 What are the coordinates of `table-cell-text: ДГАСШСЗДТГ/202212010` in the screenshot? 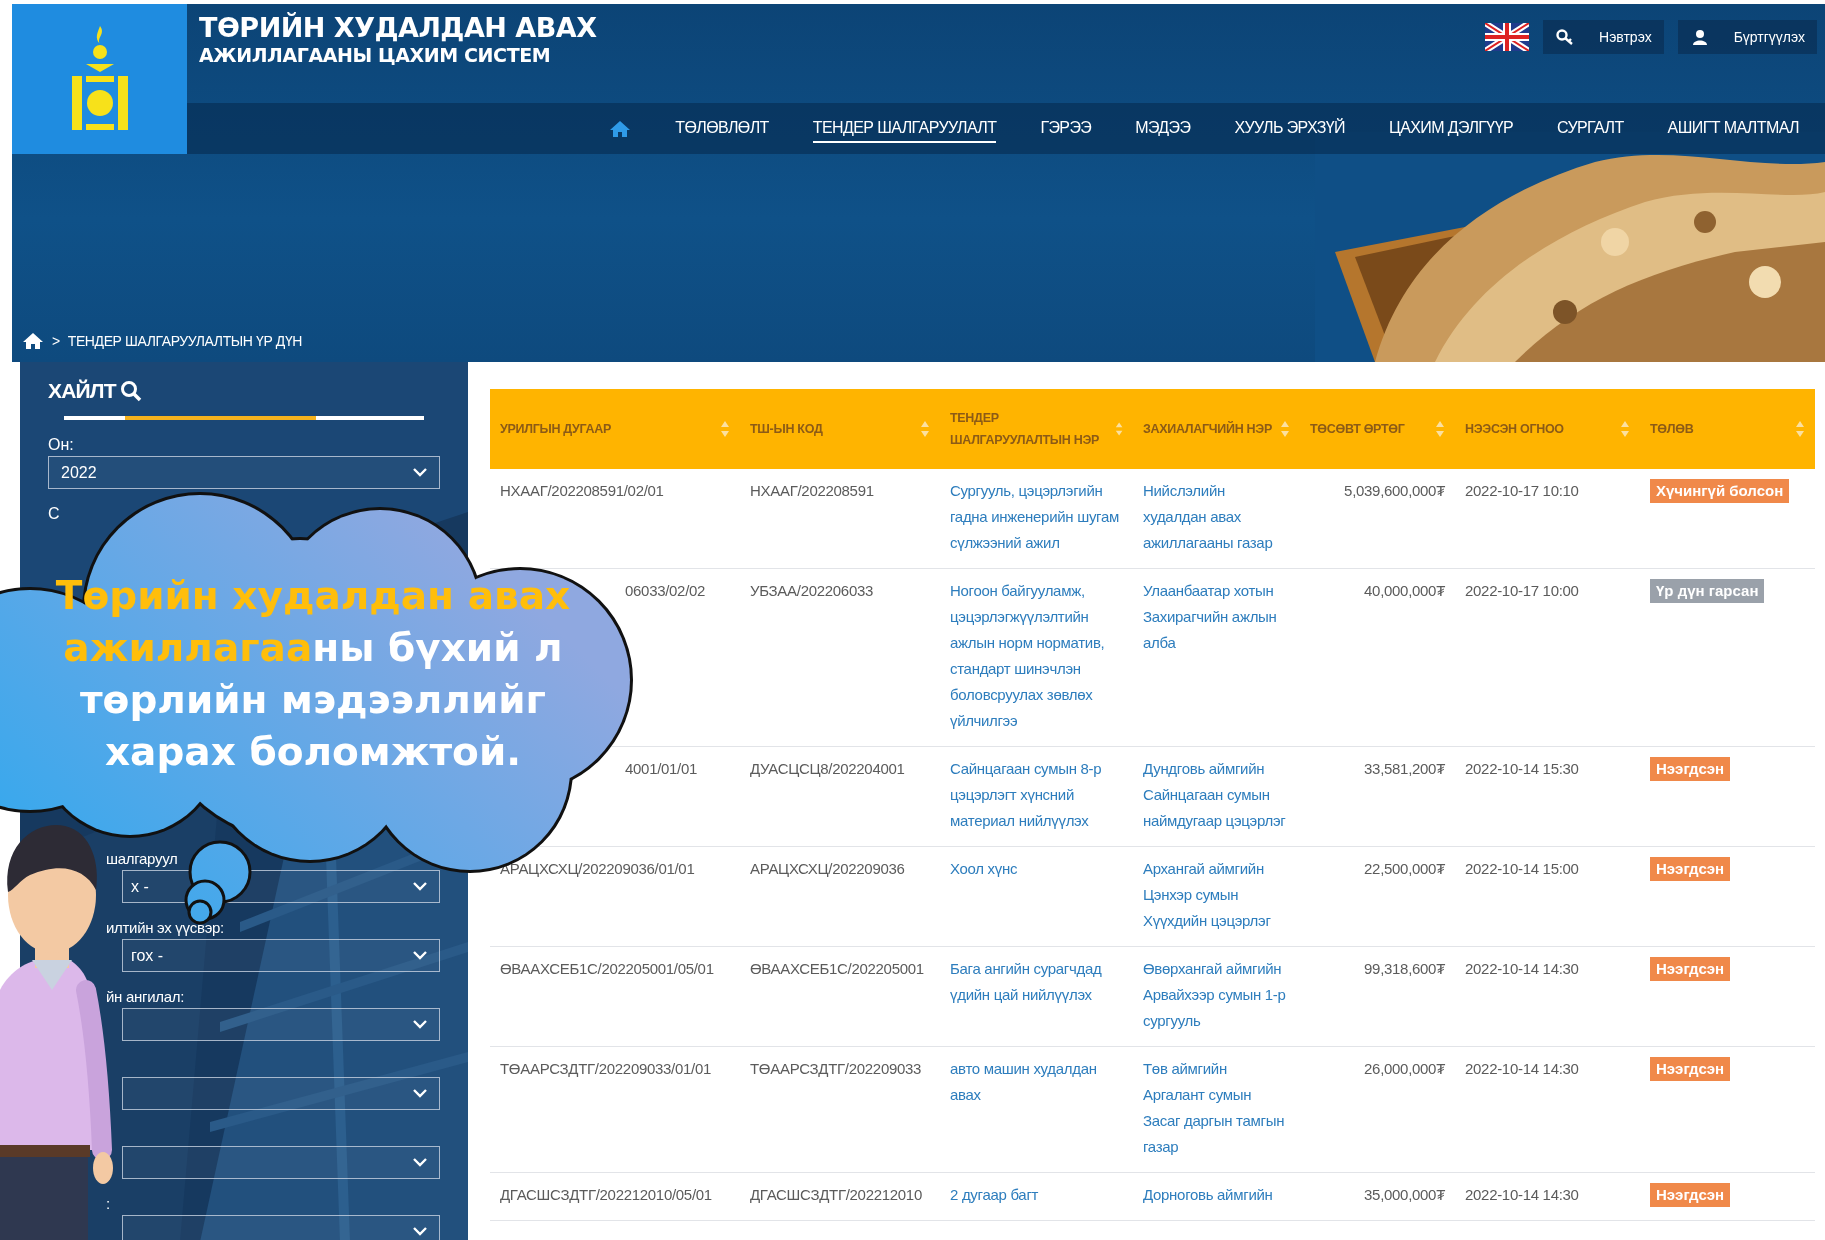 It's located at (836, 1195).